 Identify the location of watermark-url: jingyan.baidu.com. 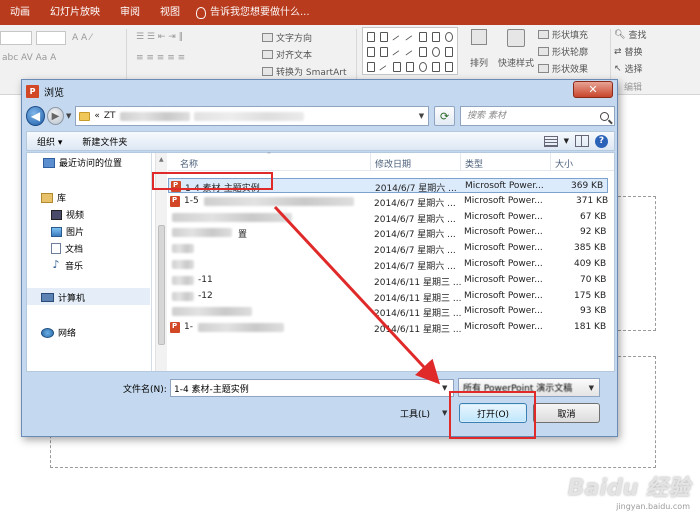
(653, 506).